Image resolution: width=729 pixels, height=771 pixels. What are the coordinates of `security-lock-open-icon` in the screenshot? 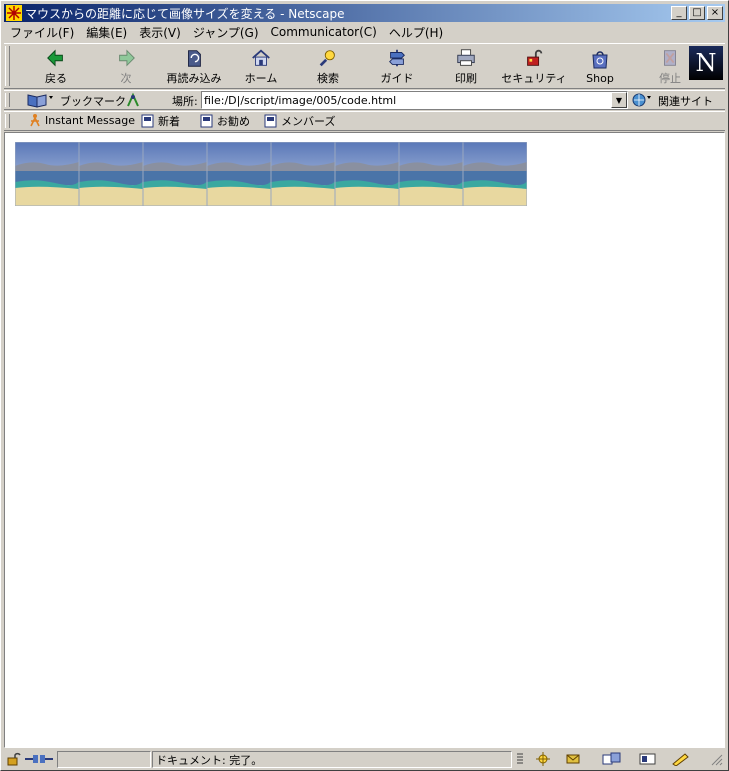 It's located at (14, 759).